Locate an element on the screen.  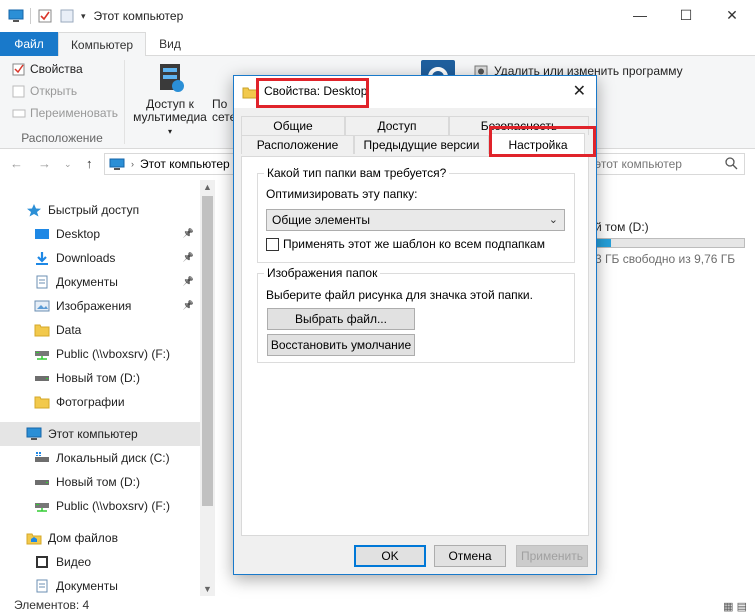
scroll-down-icon: ▼ is located at coordinates (207, 589).